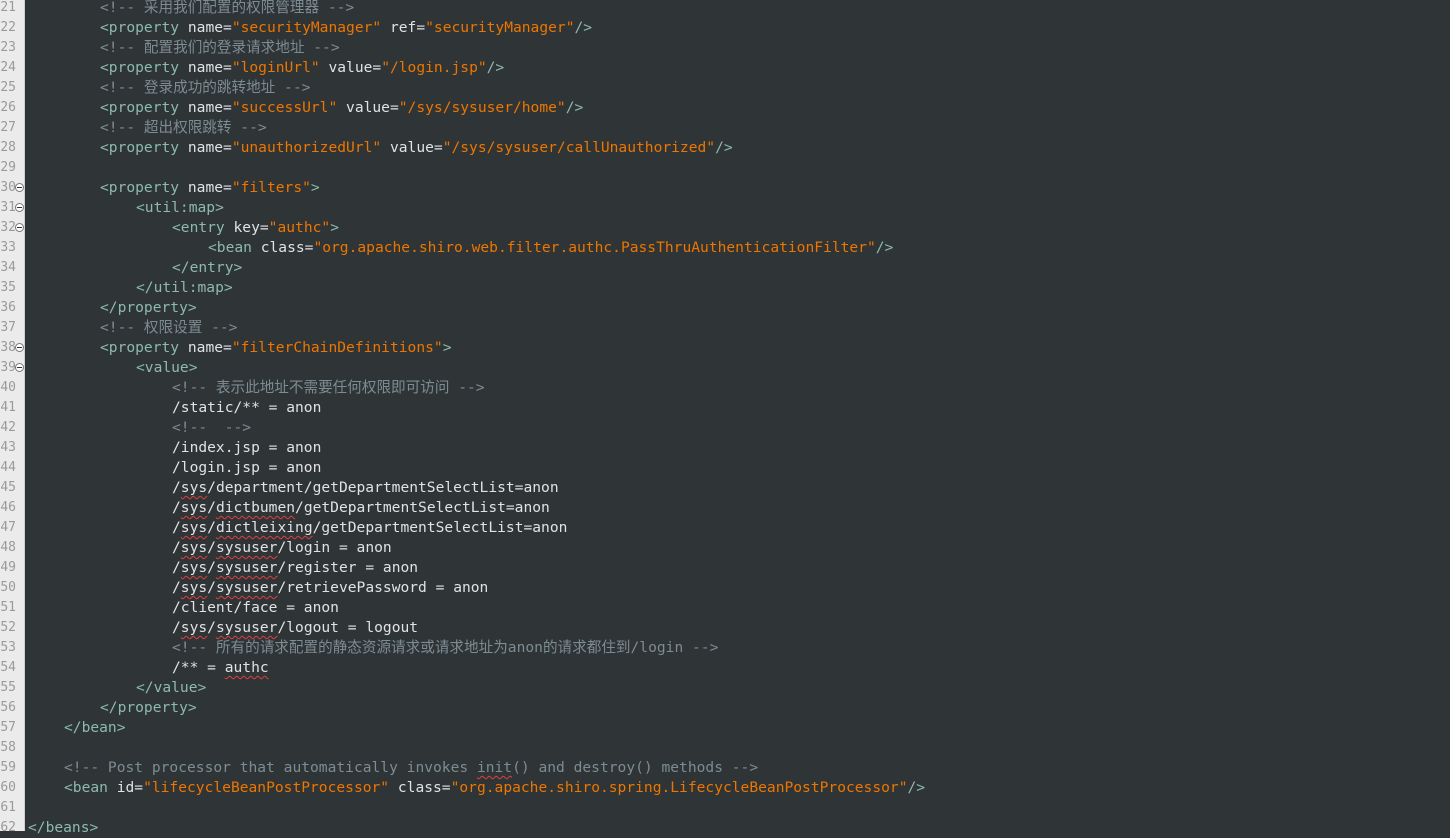  I want to click on code-line: 21 <!-- 采用我们配置的权限管理器 -->, so click(725, 9).